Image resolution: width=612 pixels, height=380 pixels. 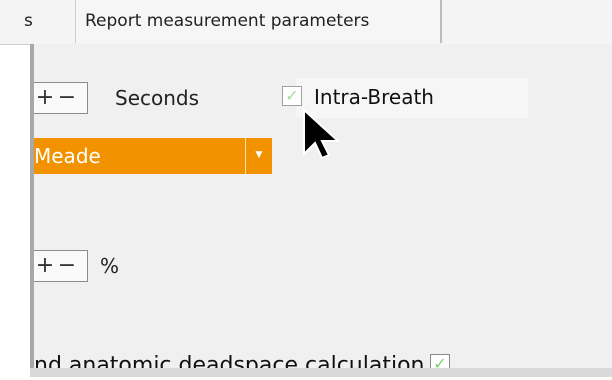 What do you see at coordinates (321, 372) in the screenshot?
I see `horizontal-scrollbar` at bounding box center [321, 372].